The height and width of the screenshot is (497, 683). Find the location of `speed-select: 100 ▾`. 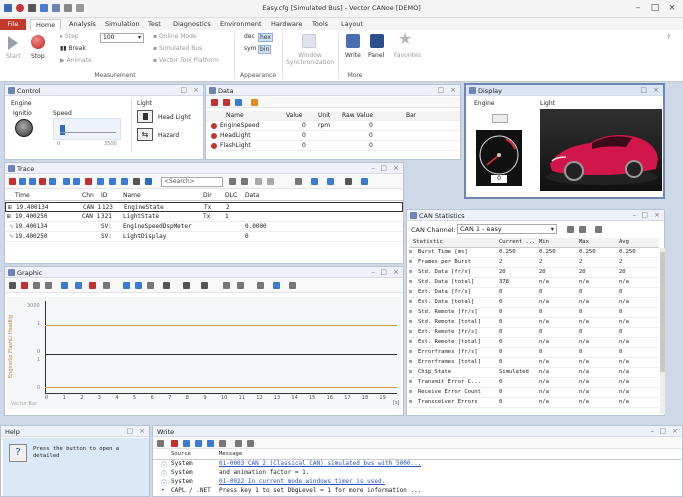

speed-select: 100 ▾ is located at coordinates (122, 38).